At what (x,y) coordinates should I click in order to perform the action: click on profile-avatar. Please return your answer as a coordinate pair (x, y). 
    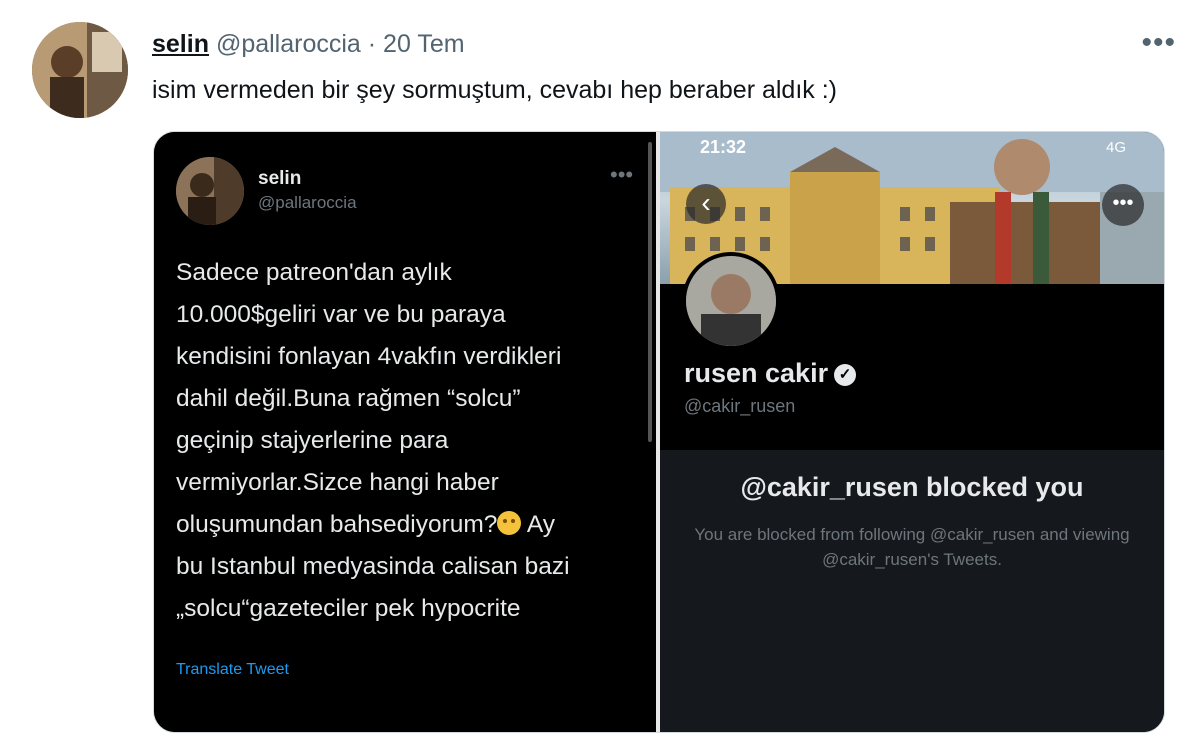
    Looking at the image, I should click on (731, 301).